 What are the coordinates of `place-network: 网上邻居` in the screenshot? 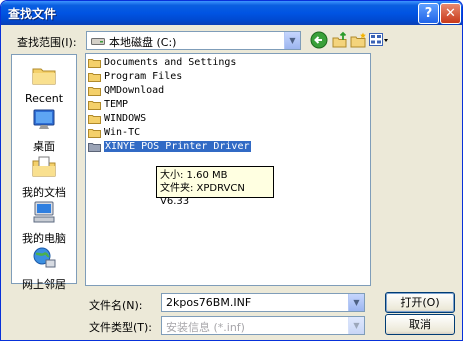 It's located at (44, 268).